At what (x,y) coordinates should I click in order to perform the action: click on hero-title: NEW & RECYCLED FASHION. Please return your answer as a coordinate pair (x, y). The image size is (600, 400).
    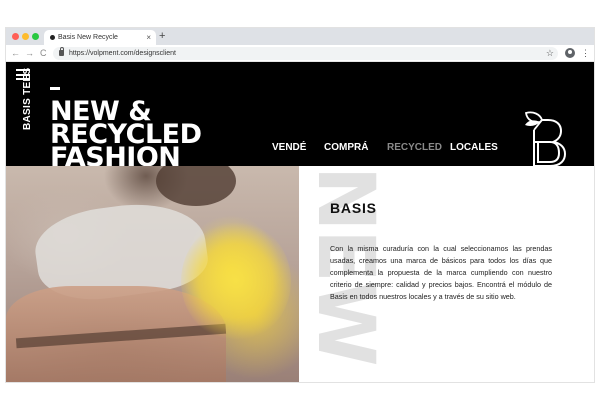
    Looking at the image, I should click on (135, 134).